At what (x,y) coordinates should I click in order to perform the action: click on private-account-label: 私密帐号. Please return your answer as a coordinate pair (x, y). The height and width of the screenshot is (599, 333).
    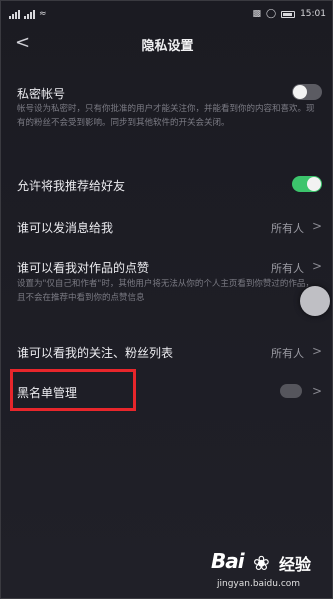
    Looking at the image, I should click on (41, 94).